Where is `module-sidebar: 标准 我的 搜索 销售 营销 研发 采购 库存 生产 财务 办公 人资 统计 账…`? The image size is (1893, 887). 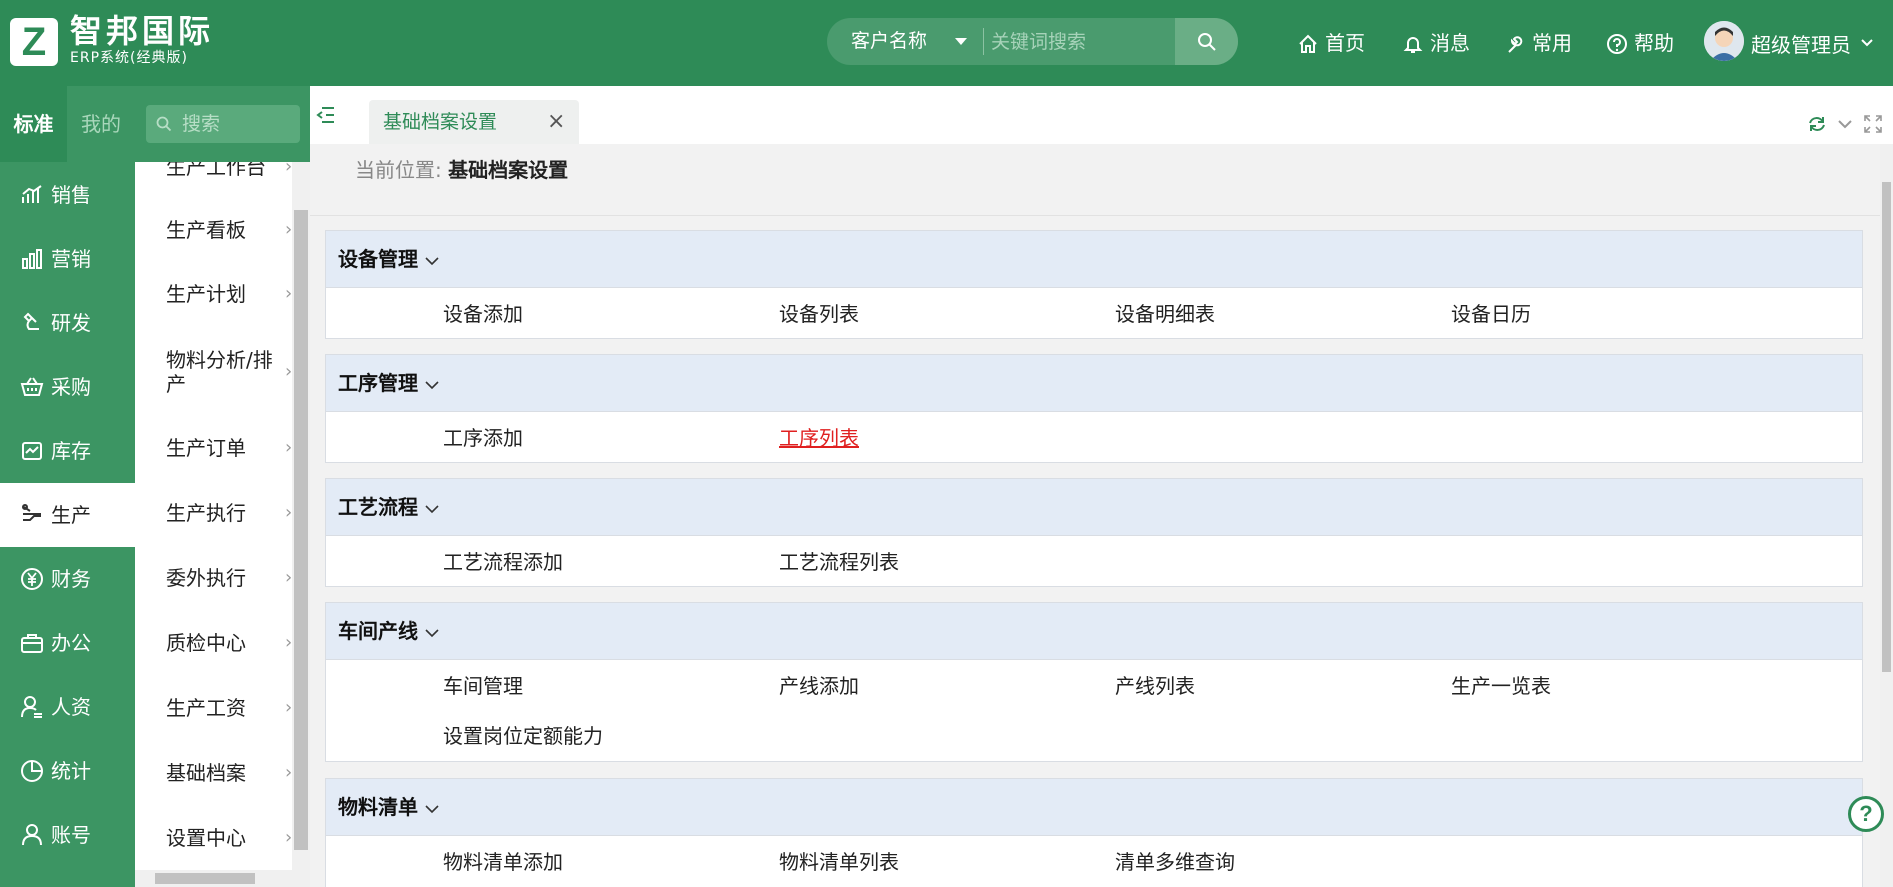
module-sidebar: 标准 我的 搜索 销售 营销 研发 采购 库存 生产 财务 办公 人资 统计 账… is located at coordinates (155, 486).